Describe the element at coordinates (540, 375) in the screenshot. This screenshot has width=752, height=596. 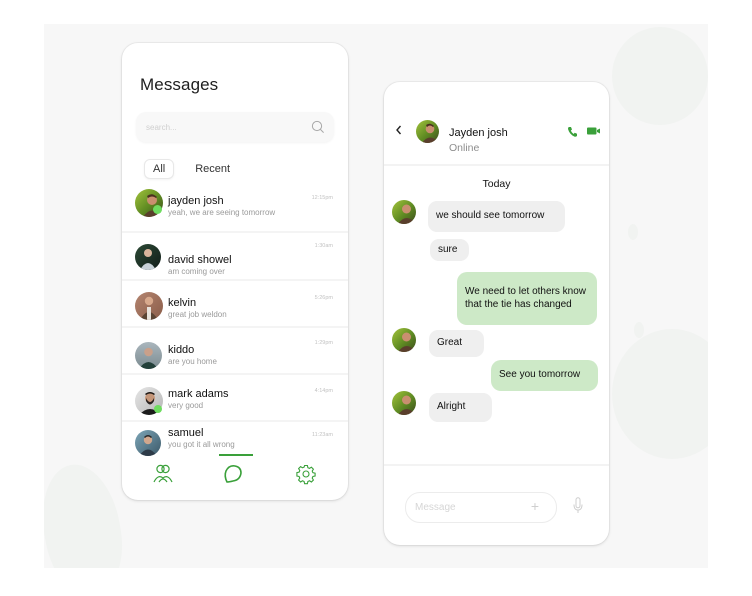
I see `message-text: See you tomorrow` at that location.